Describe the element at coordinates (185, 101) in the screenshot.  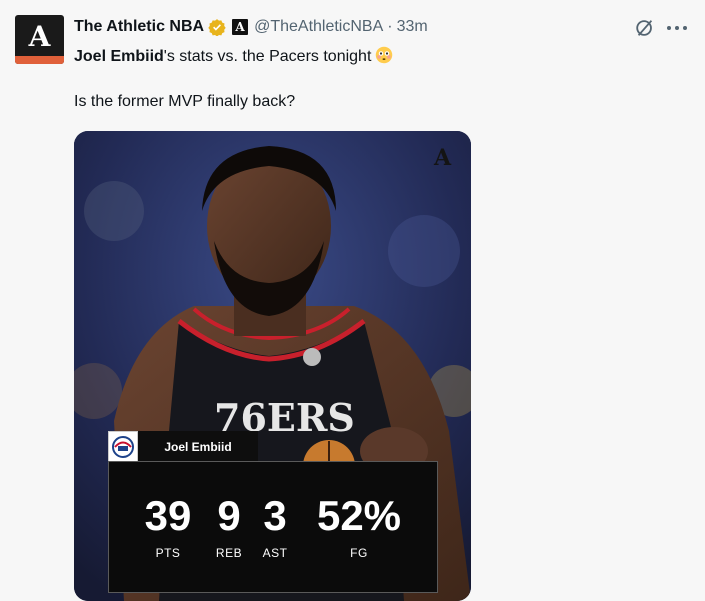
I see `tweet-text-line2: Is the former MVP finally back?` at that location.